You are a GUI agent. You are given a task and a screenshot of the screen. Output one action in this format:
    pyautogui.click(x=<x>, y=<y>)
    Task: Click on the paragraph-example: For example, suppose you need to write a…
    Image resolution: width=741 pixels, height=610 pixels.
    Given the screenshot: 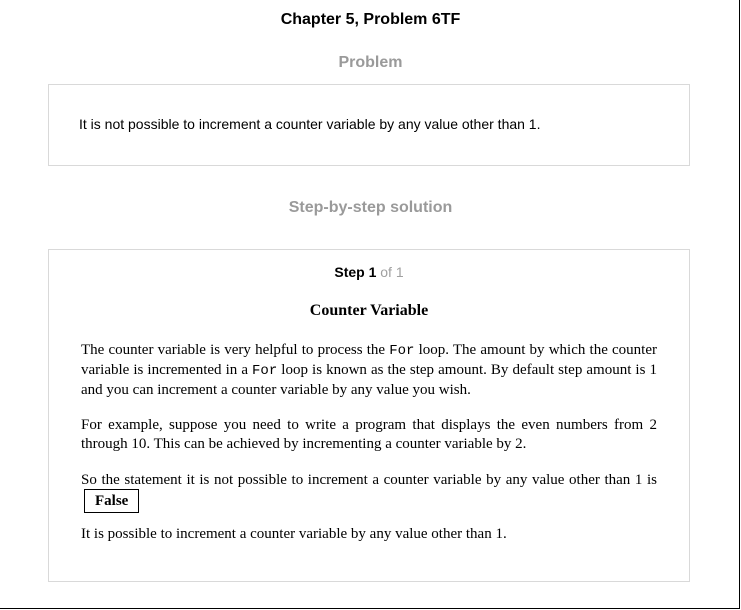 What is the action you would take?
    pyautogui.click(x=369, y=434)
    